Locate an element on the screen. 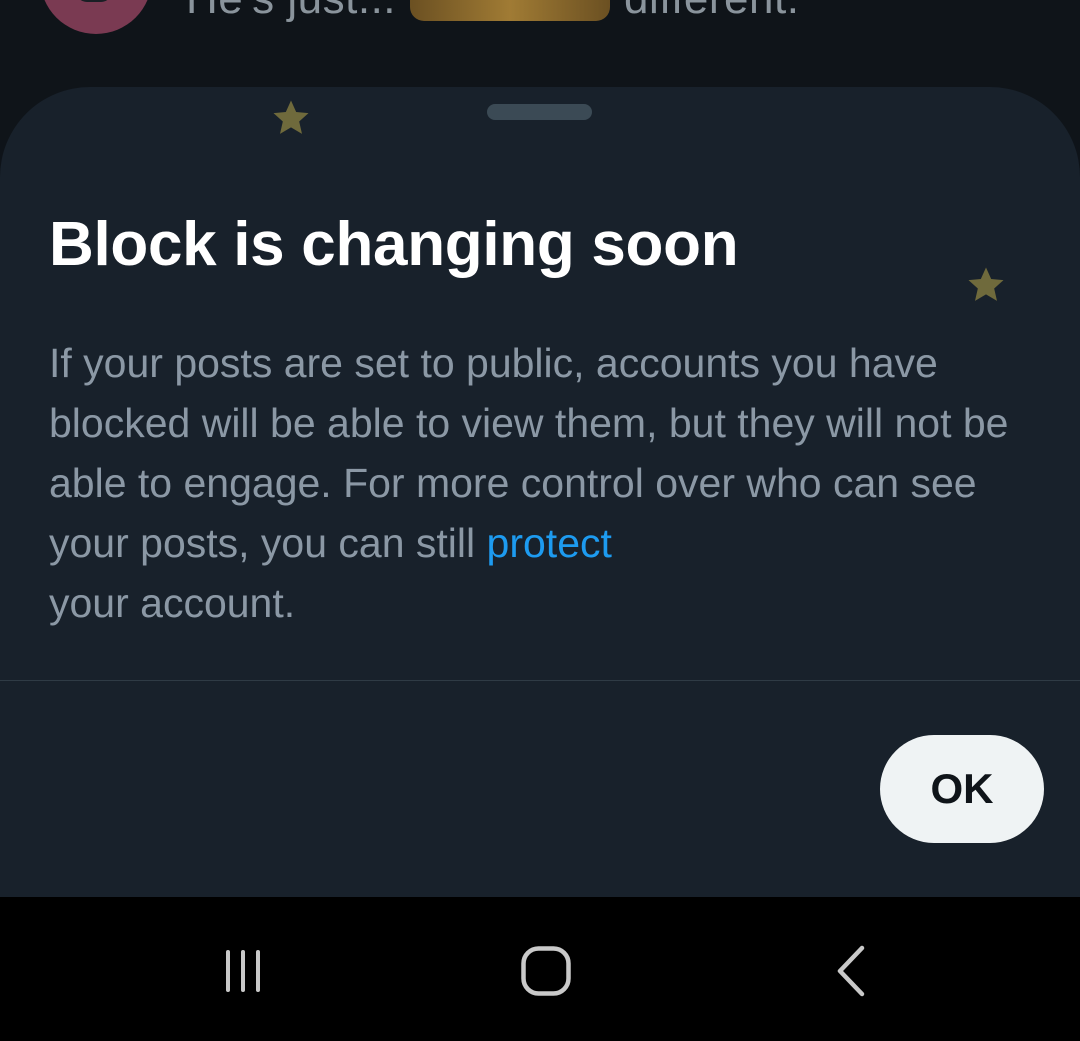  background-post-text: He's just... different. is located at coordinates (492, 12).